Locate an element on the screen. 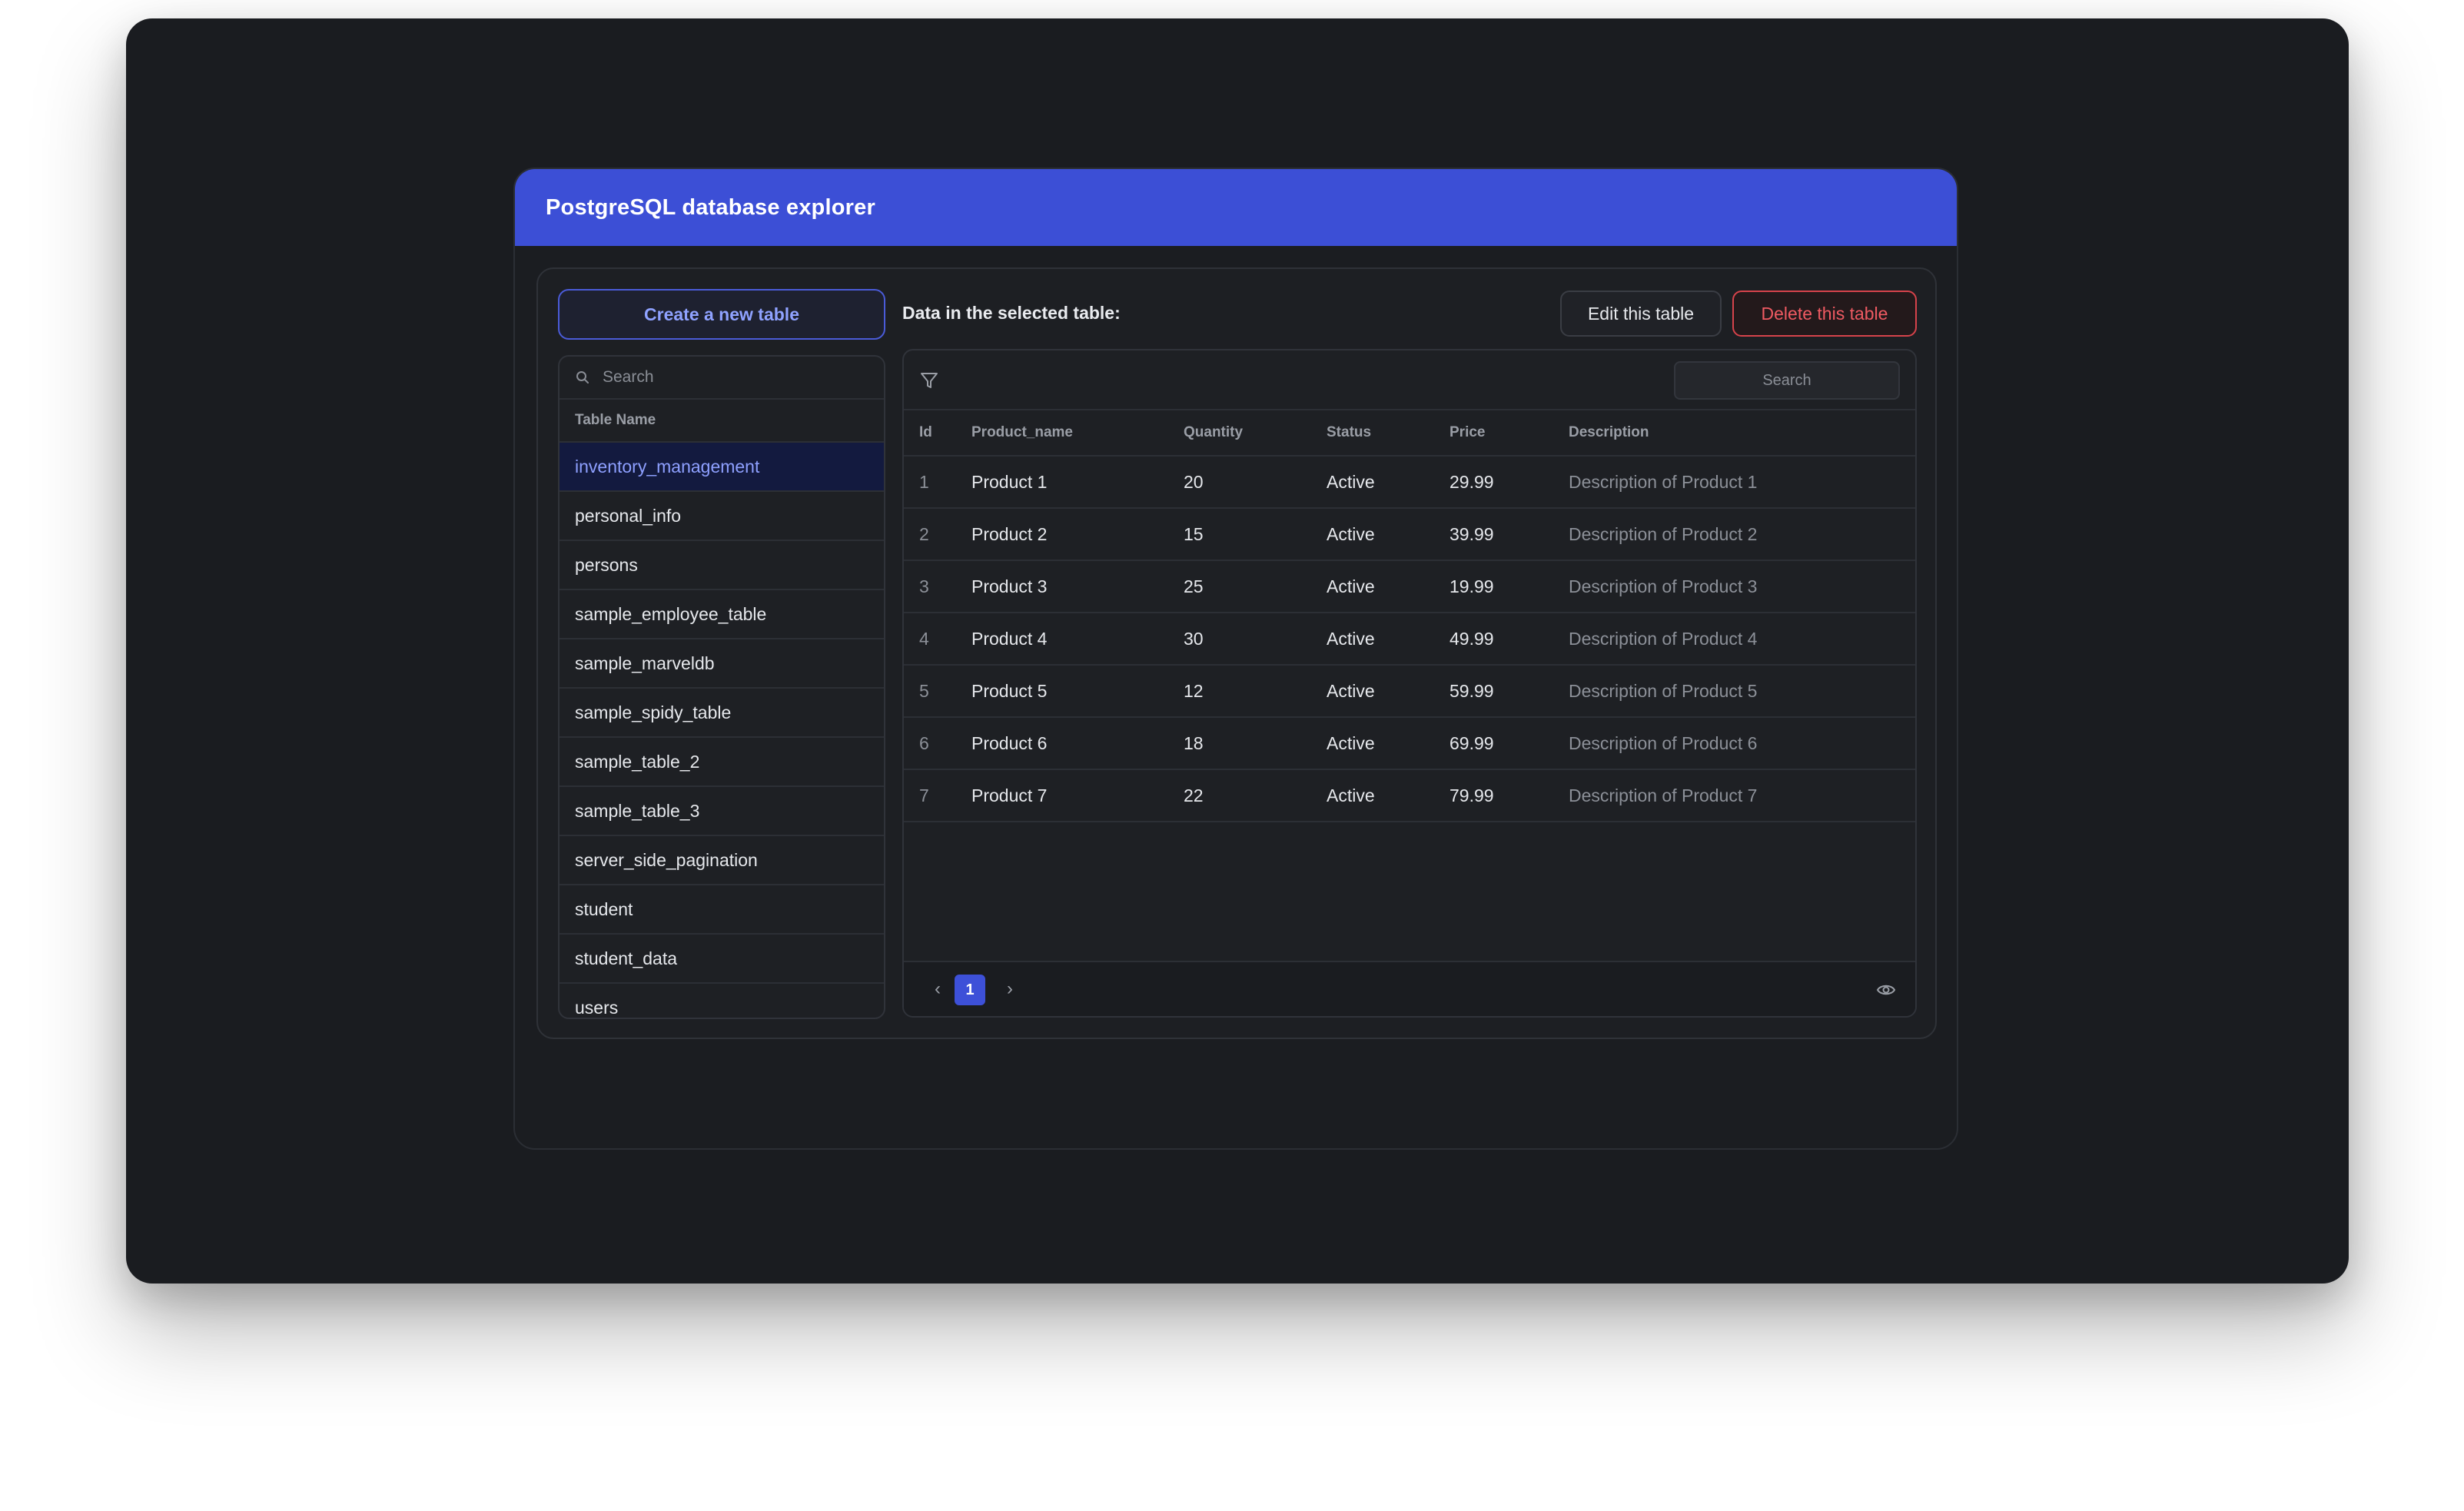  eye-icon is located at coordinates (1886, 990).